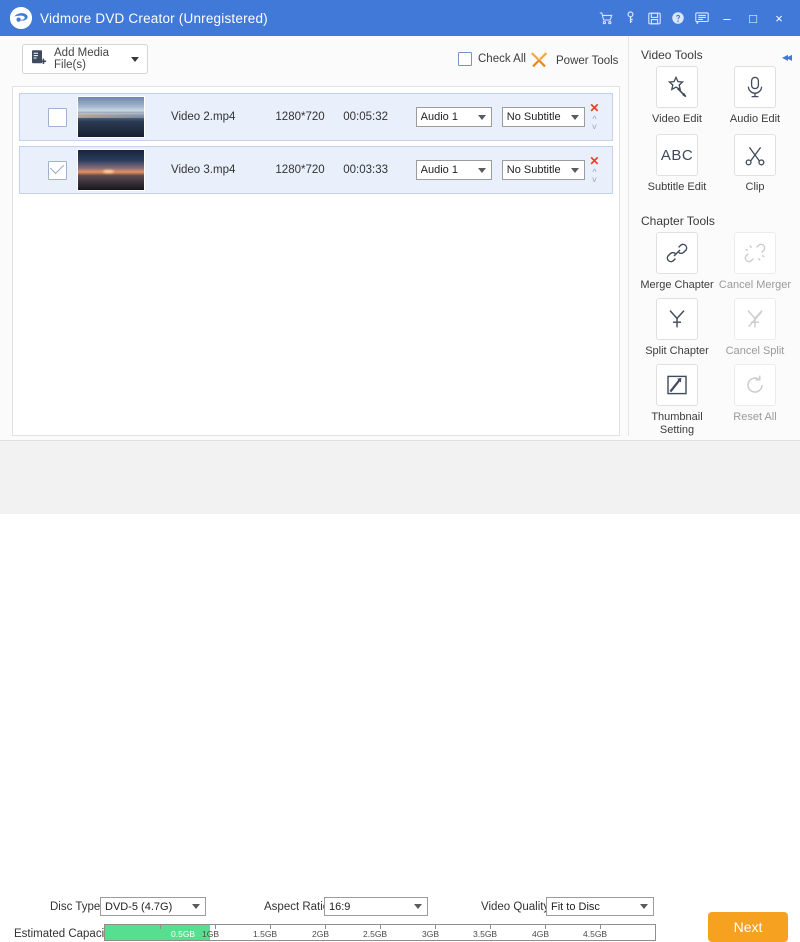 The image size is (800, 942). I want to click on tool-label: Split Chapter, so click(677, 351).